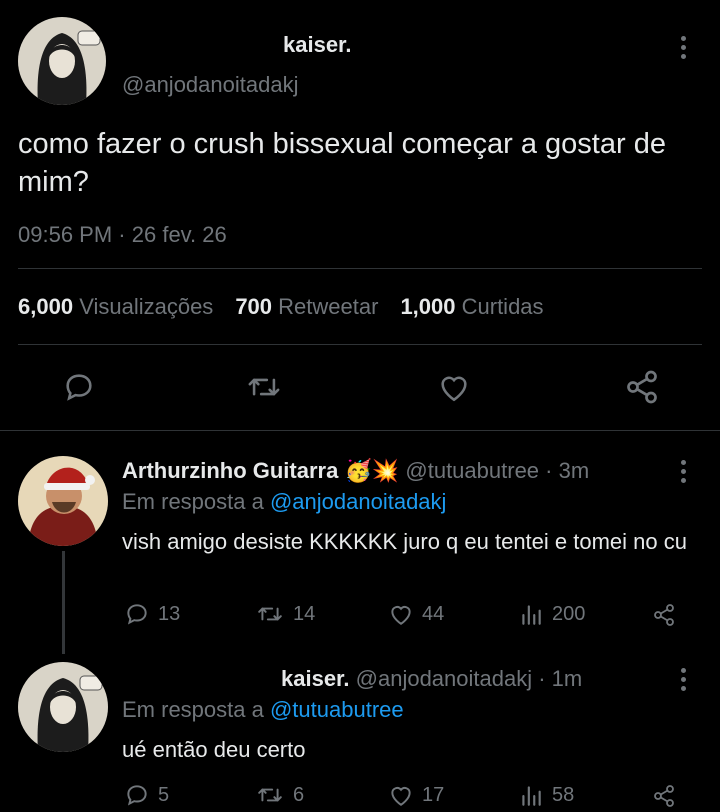 This screenshot has height=812, width=720. I want to click on reply-like-action: 17, so click(416, 795).